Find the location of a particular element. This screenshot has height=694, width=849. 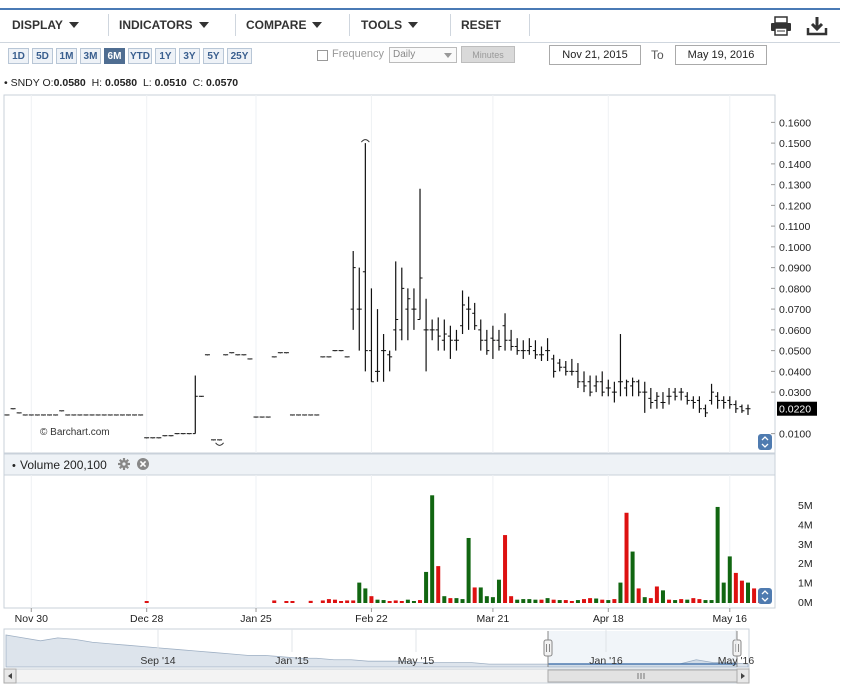

volume-scale-button is located at coordinates (765, 596).